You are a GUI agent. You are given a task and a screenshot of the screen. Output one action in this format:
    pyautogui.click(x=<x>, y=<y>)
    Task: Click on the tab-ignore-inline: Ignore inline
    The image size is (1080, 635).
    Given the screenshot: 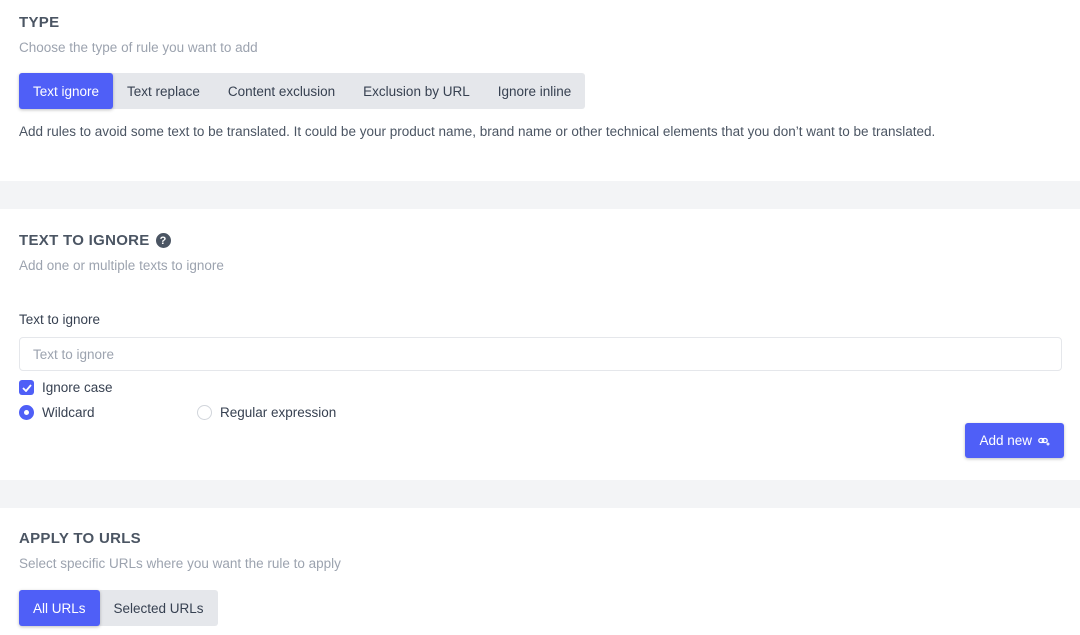 What is the action you would take?
    pyautogui.click(x=535, y=91)
    